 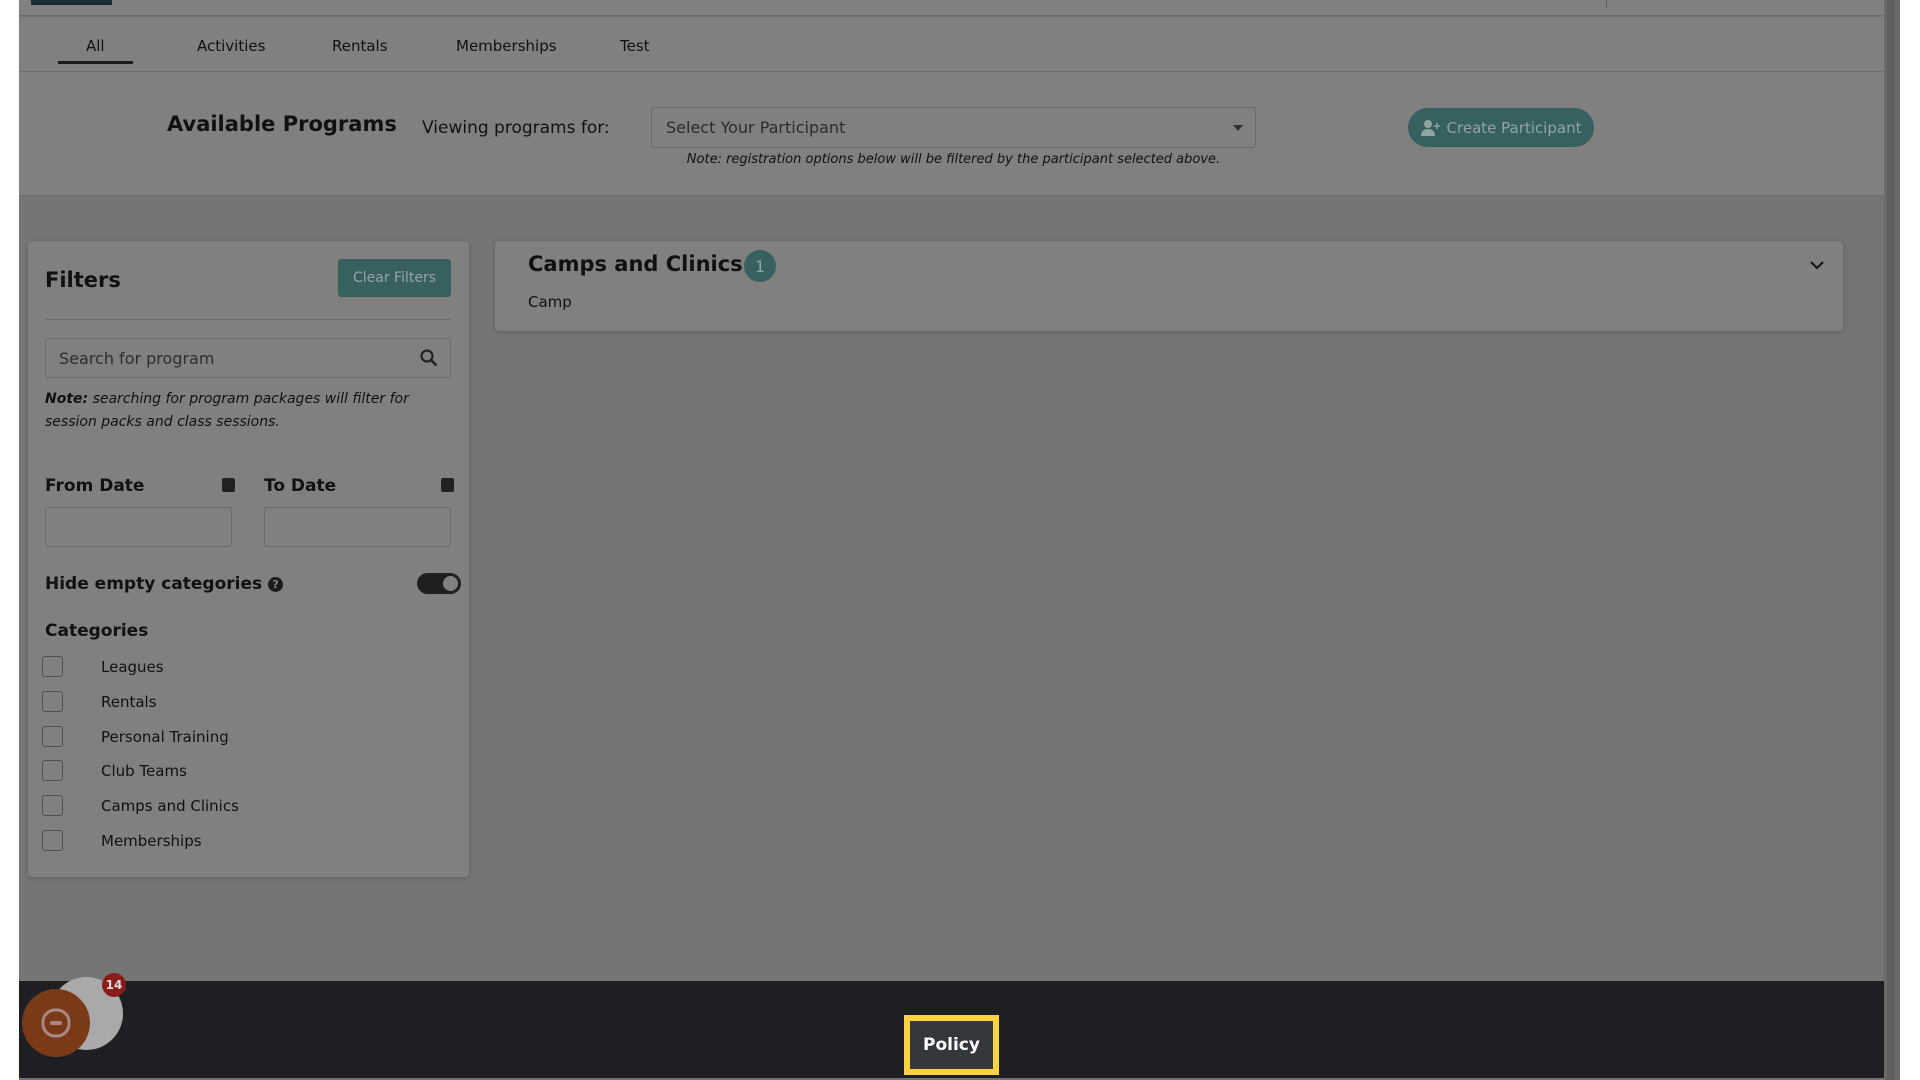 What do you see at coordinates (550, 302) in the screenshot?
I see `category-subtitle: Camp` at bounding box center [550, 302].